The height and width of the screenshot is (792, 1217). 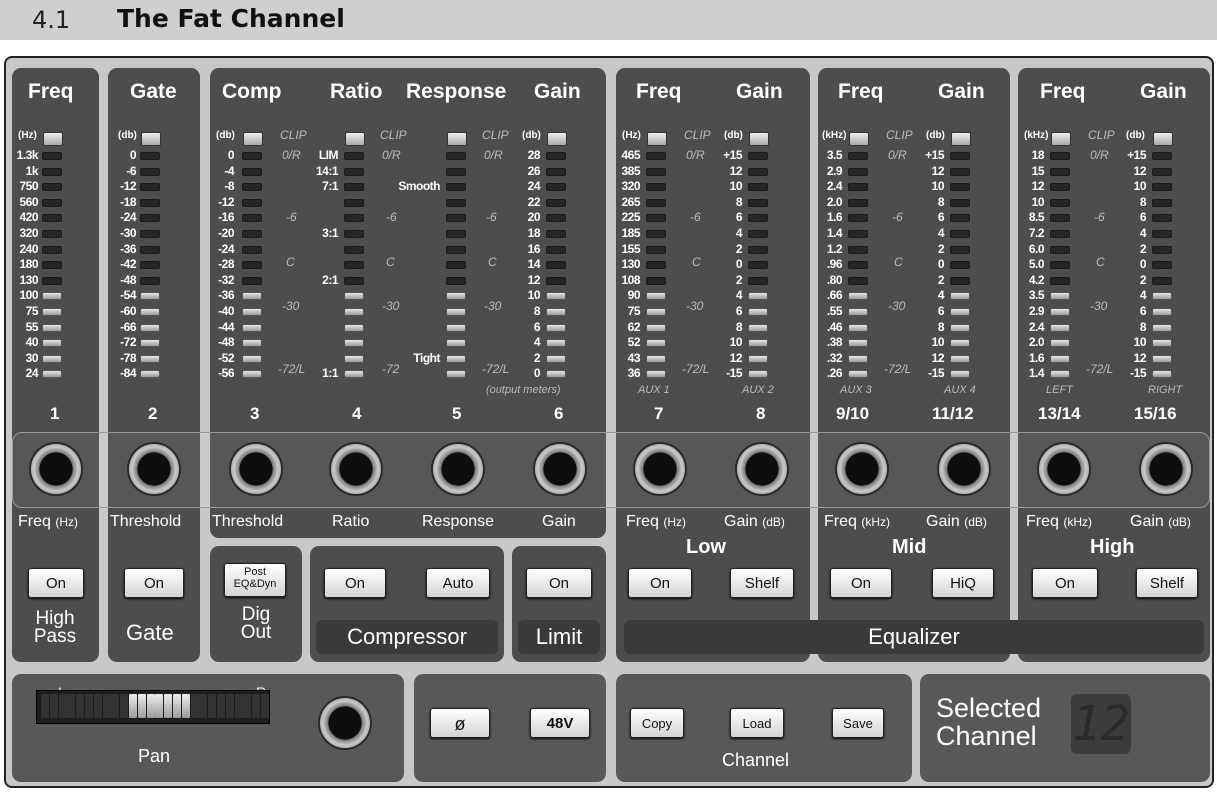 I want to click on gate-on-button: On, so click(x=154, y=583).